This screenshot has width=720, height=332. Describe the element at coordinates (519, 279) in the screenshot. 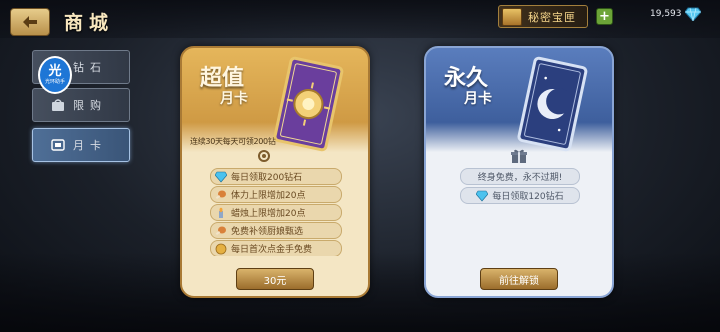

I see `unlock-forever-button: 前往解锁` at that location.